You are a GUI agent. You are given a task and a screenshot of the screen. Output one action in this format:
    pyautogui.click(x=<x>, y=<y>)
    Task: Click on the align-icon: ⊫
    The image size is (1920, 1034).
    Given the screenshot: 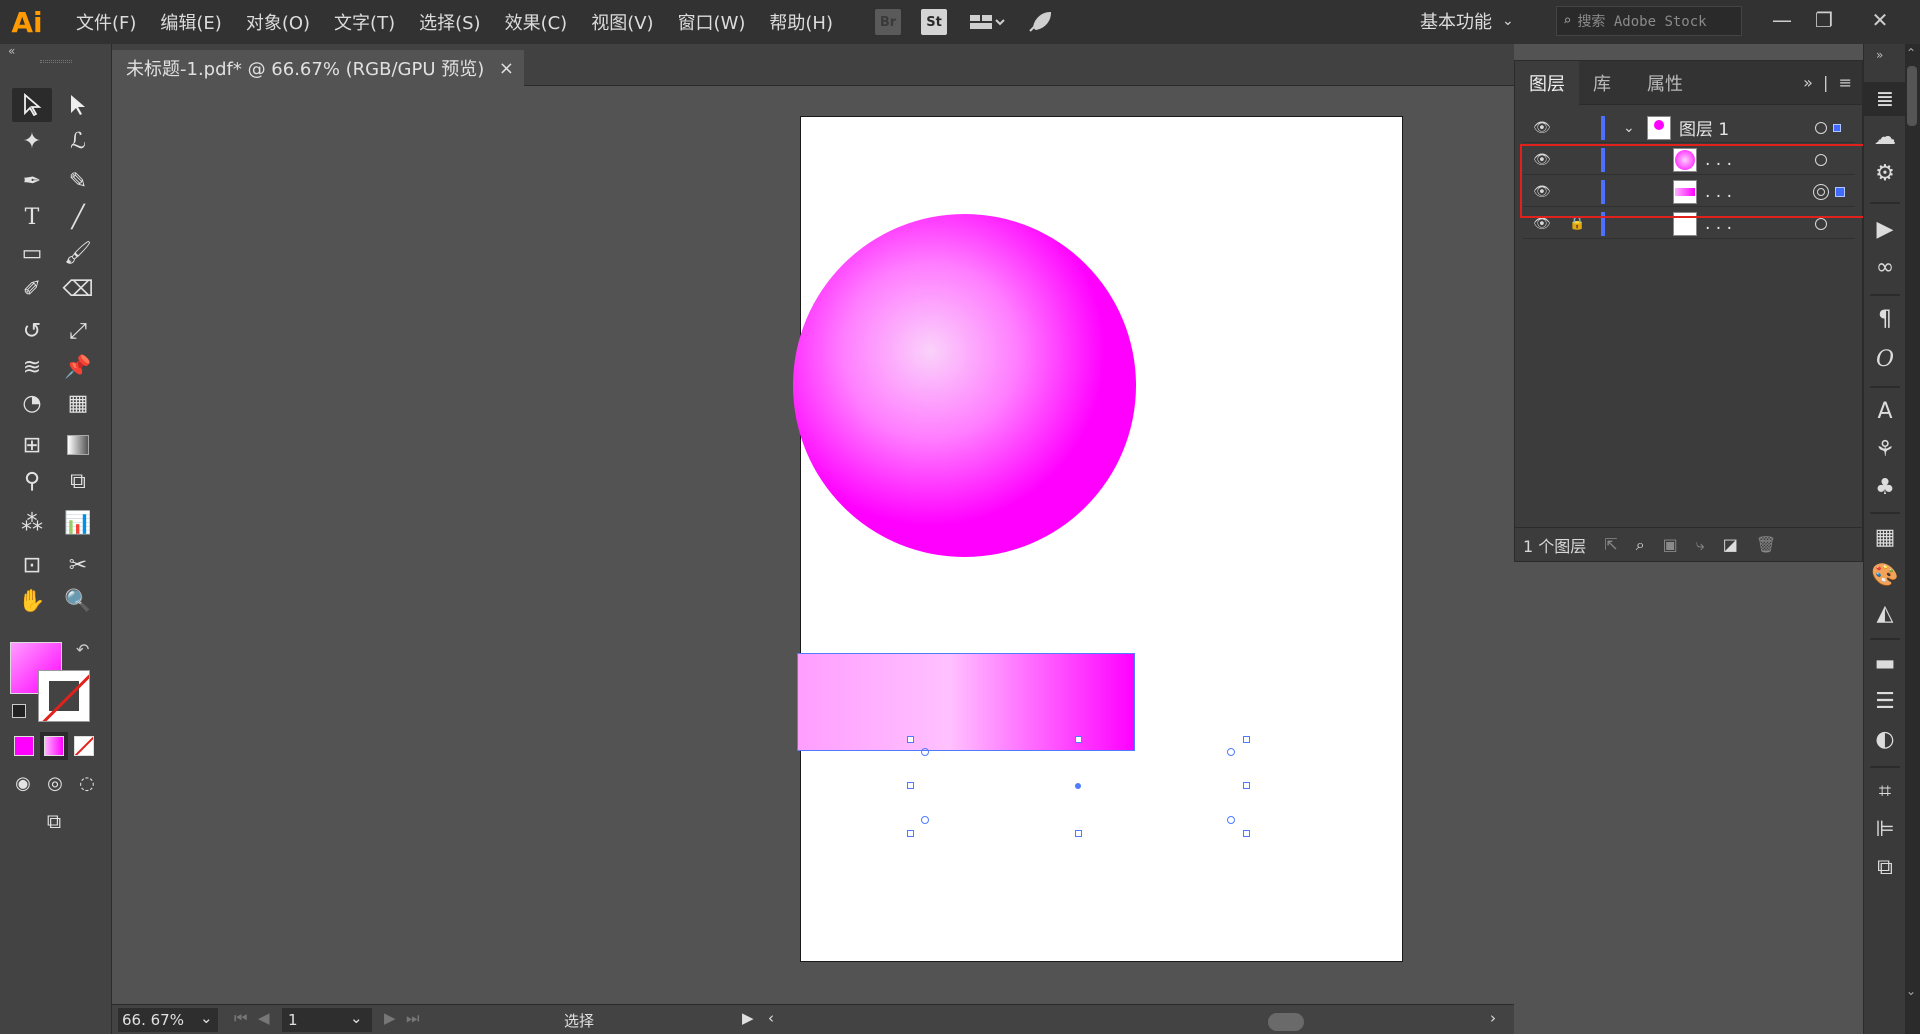 What is the action you would take?
    pyautogui.click(x=1885, y=829)
    